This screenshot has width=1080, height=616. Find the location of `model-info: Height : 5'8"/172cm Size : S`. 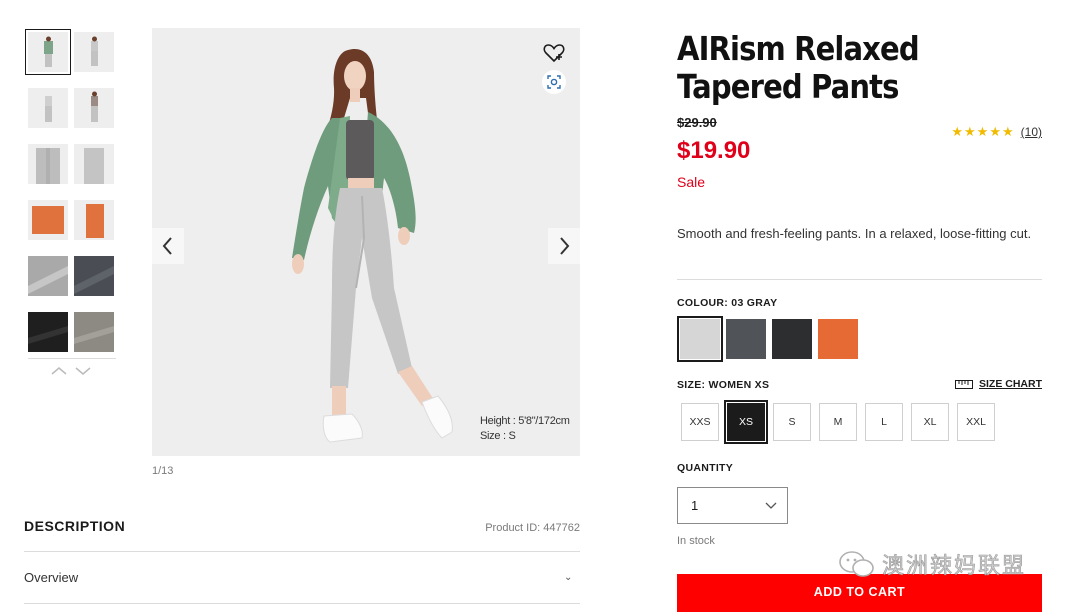

model-info: Height : 5'8"/172cm Size : S is located at coordinates (525, 429).